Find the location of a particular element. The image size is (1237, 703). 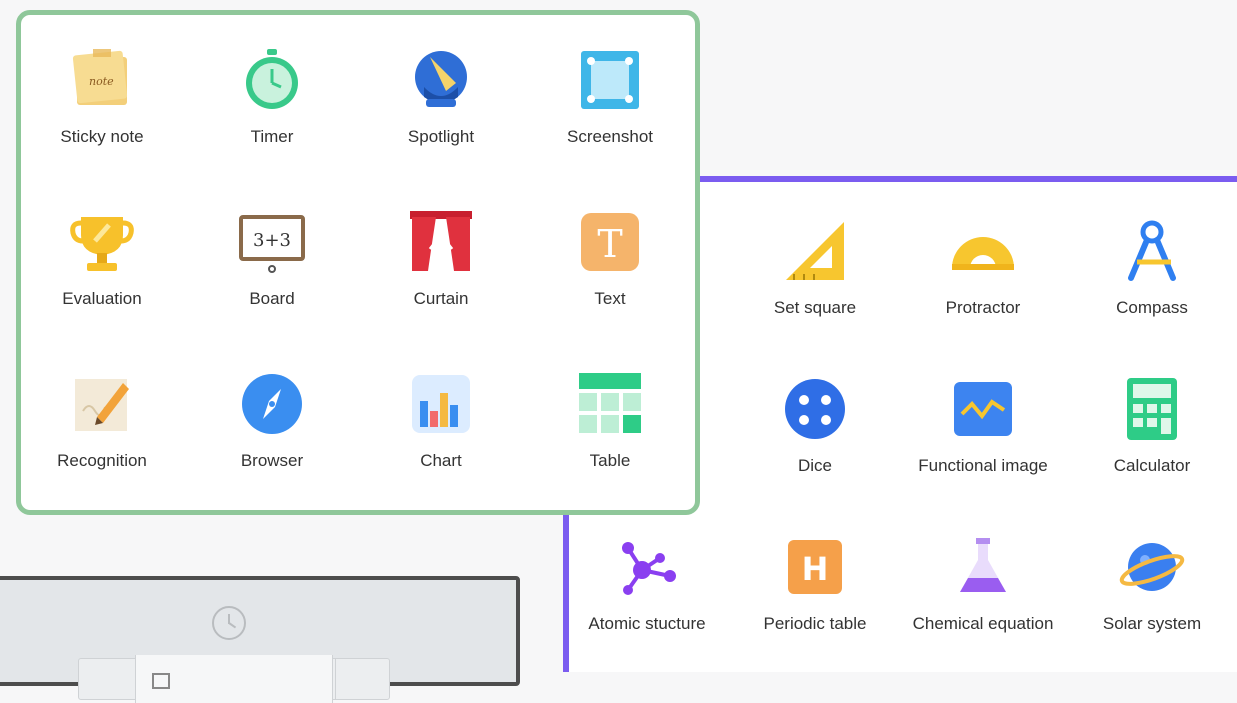

tile-label: Recognition is located at coordinates (102, 460).